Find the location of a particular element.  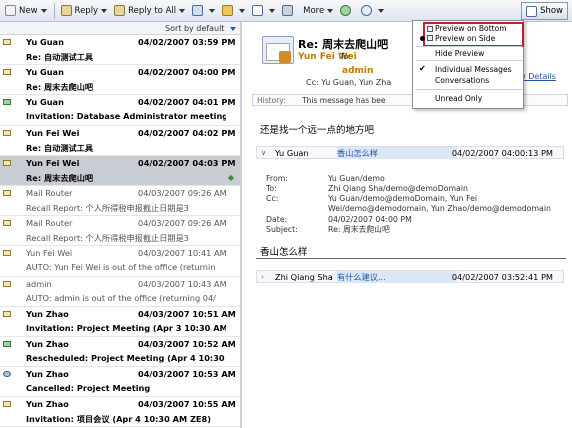

reply-all-icon is located at coordinates (120, 10).